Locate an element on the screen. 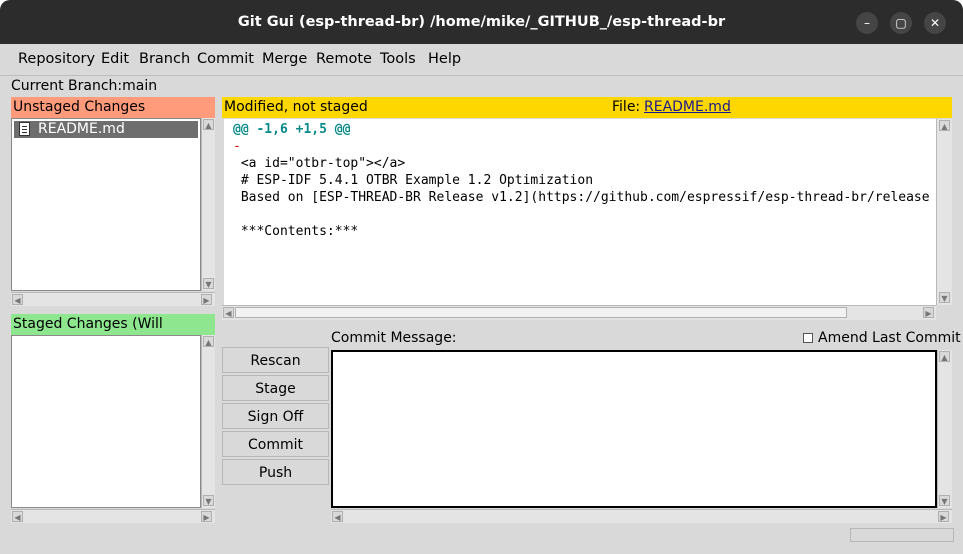  unstaged-horizontal-scrollbar: ◀ ▶ is located at coordinates (113, 299).